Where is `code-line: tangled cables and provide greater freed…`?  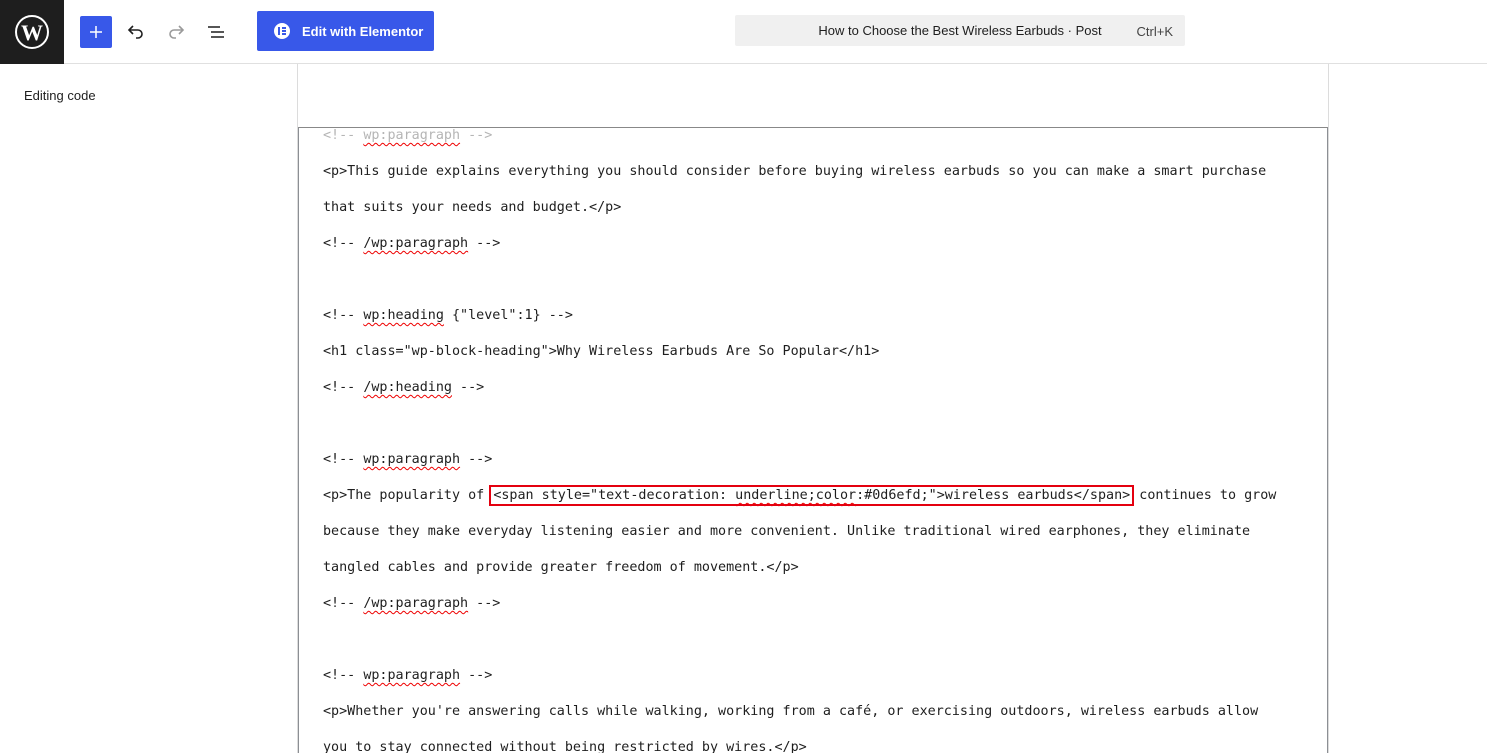 code-line: tangled cables and provide greater freed… is located at coordinates (561, 567).